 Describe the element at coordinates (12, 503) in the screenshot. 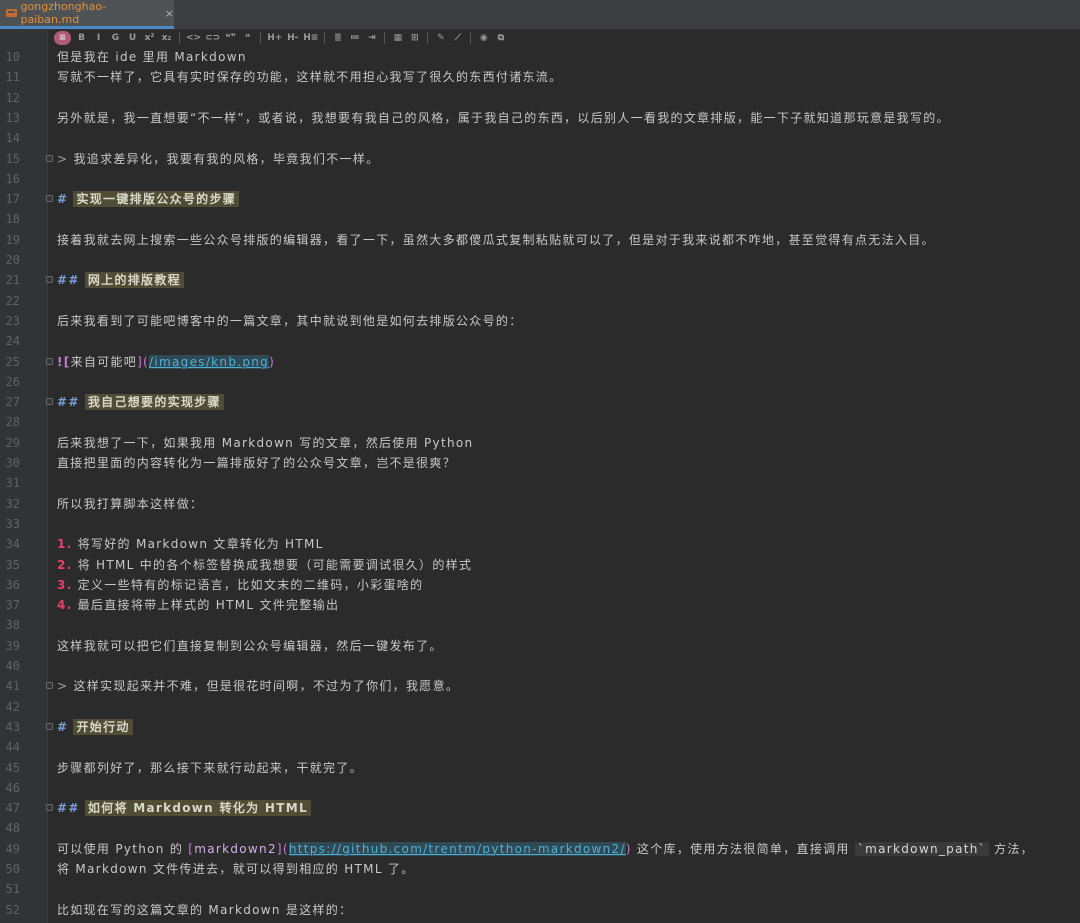

I see `line-number: 32` at that location.